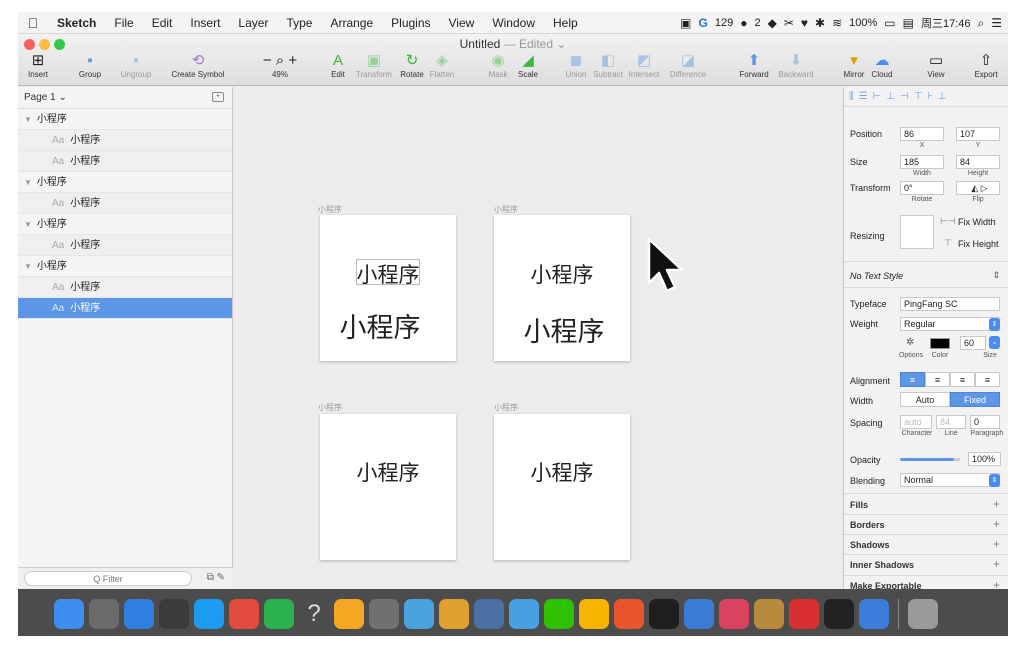 This screenshot has height=651, width=1024. What do you see at coordinates (918, 96) in the screenshot?
I see `align-top-icon: ⊤` at bounding box center [918, 96].